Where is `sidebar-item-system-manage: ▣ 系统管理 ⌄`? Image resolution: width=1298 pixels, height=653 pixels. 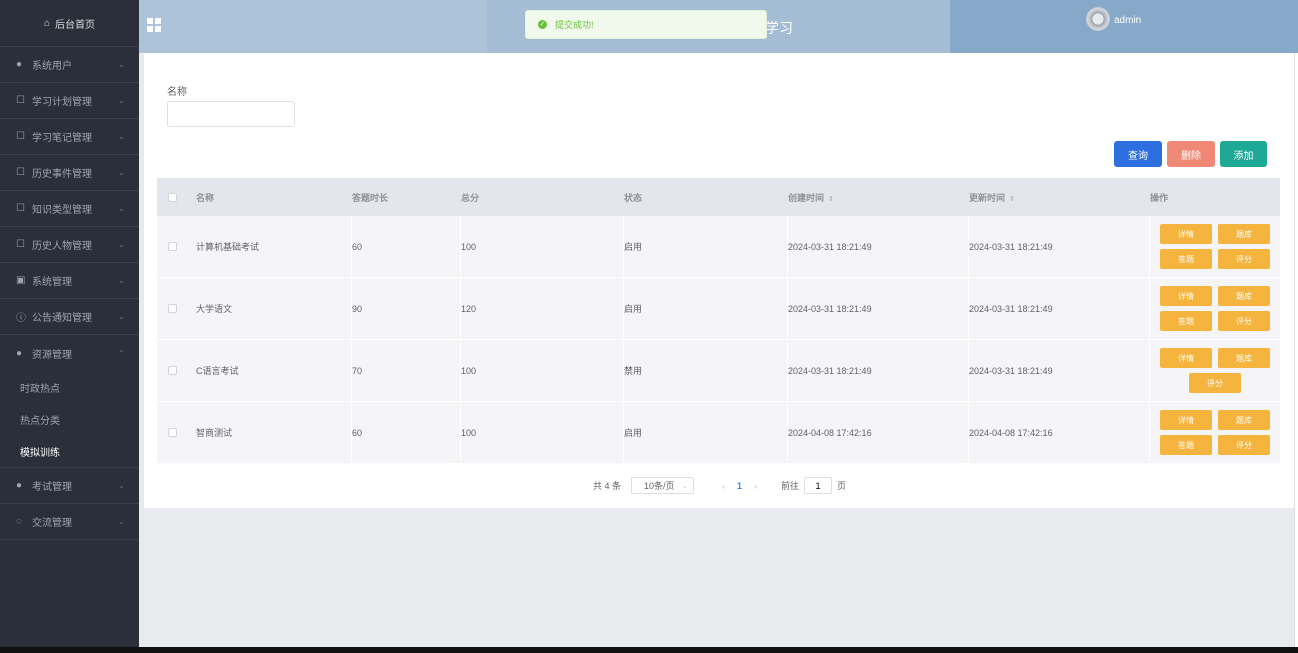 sidebar-item-system-manage: ▣ 系统管理 ⌄ is located at coordinates (69, 281).